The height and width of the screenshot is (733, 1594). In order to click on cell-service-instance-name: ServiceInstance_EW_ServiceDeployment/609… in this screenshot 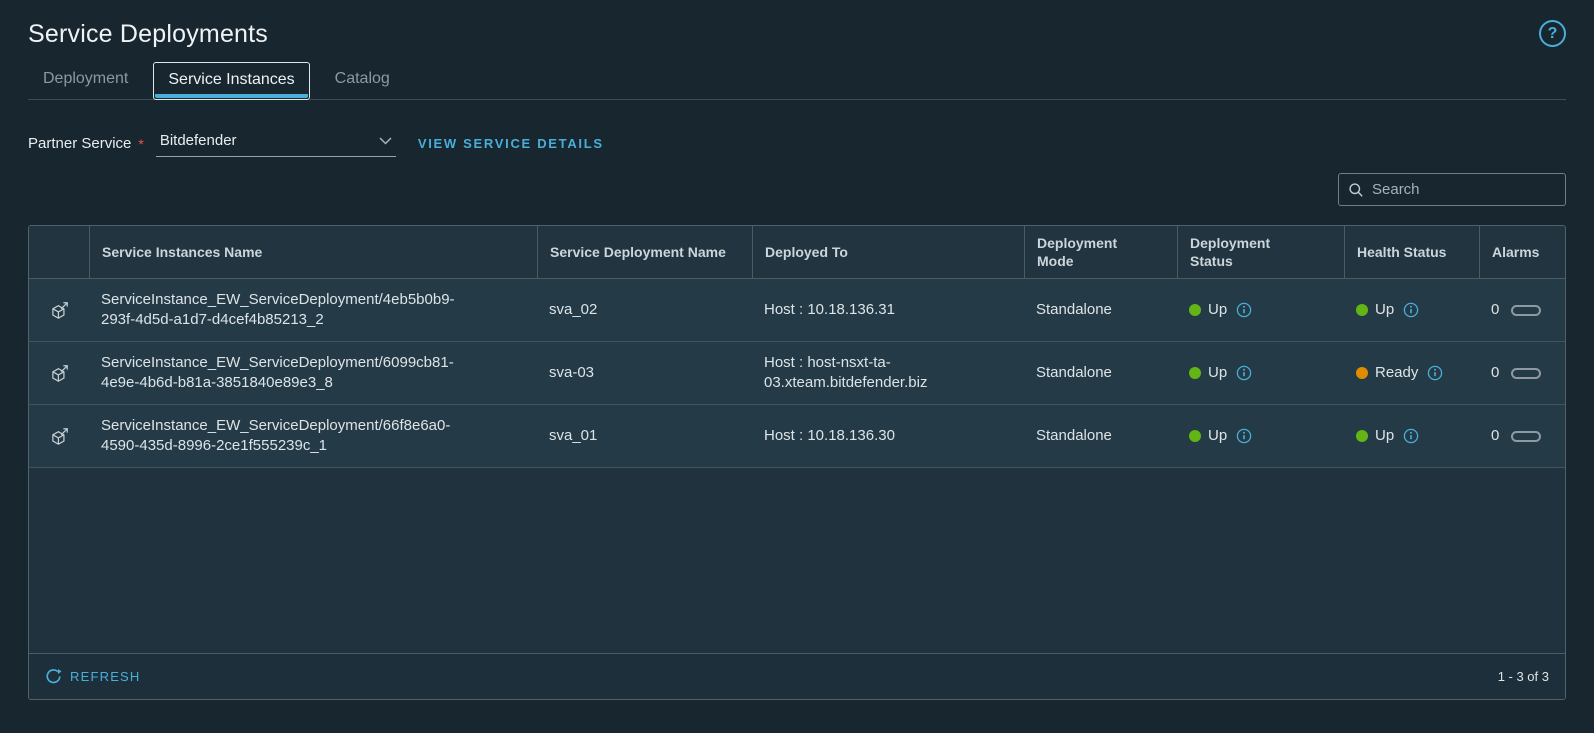, I will do `click(277, 373)`.